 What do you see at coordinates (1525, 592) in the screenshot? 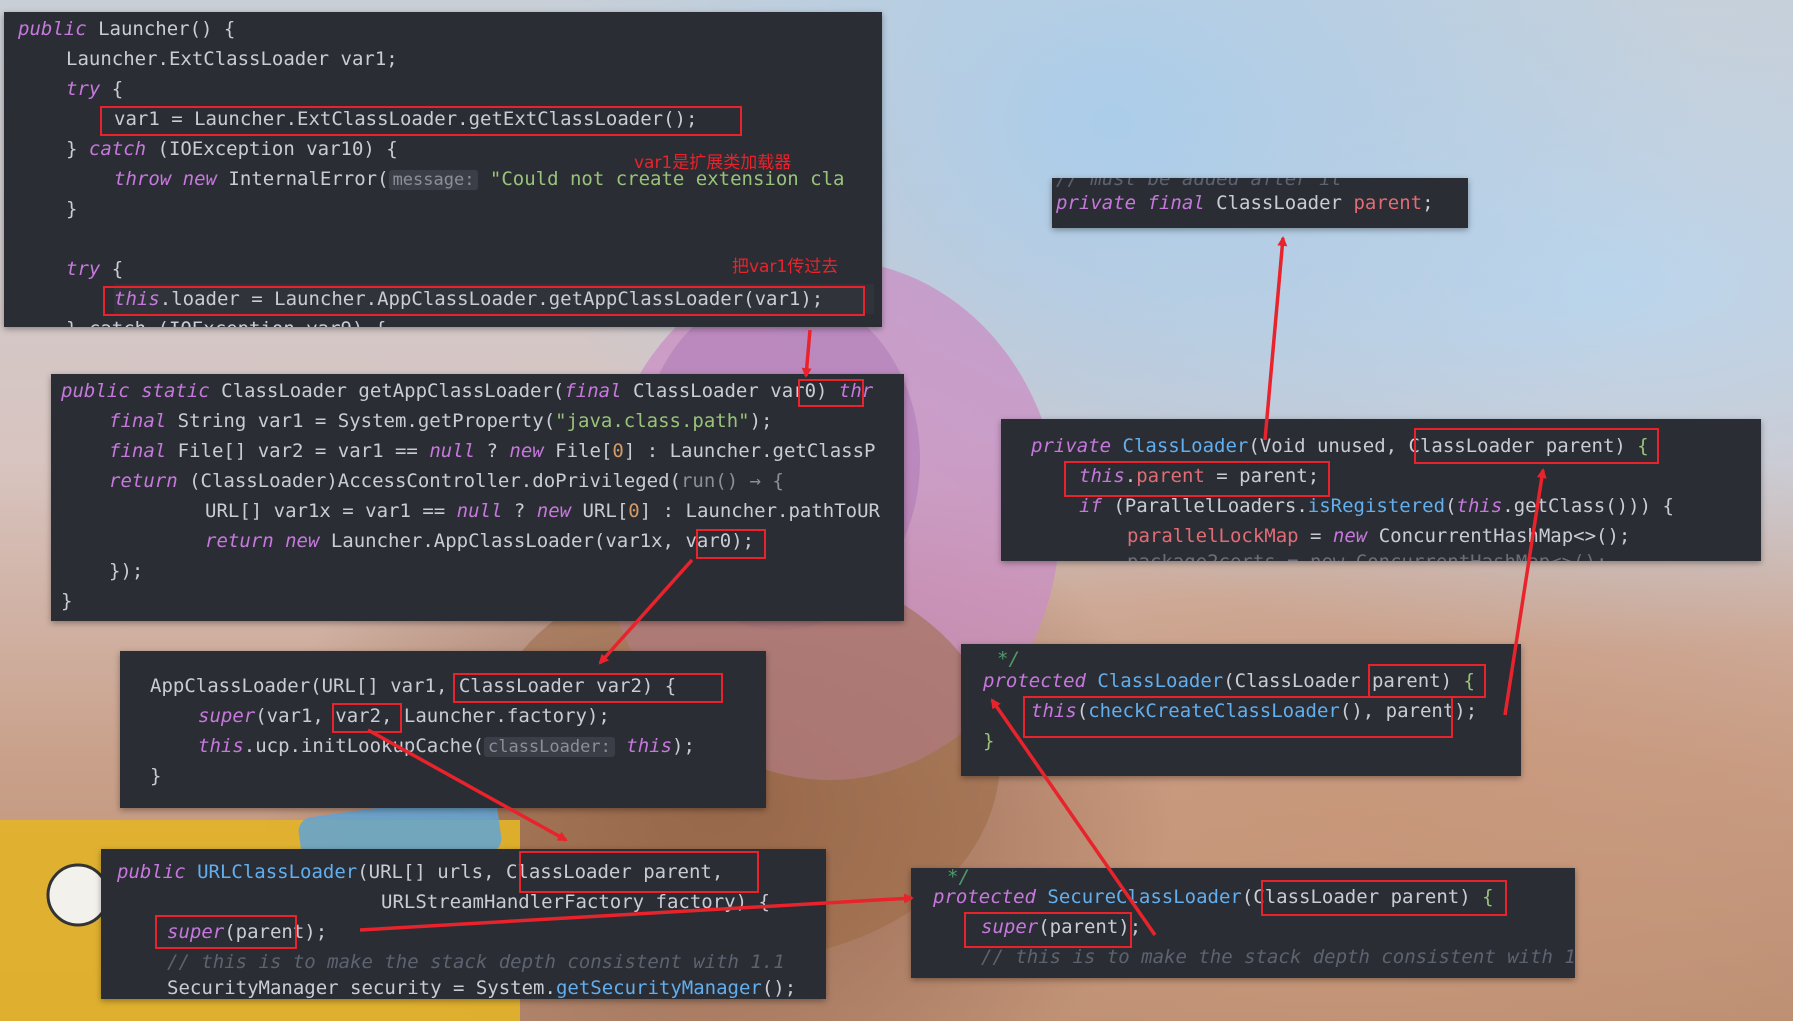
I see `arrow-this-call-to-private` at bounding box center [1525, 592].